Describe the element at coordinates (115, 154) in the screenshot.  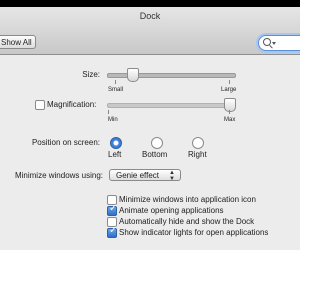
I see `position-left-label: Left` at that location.